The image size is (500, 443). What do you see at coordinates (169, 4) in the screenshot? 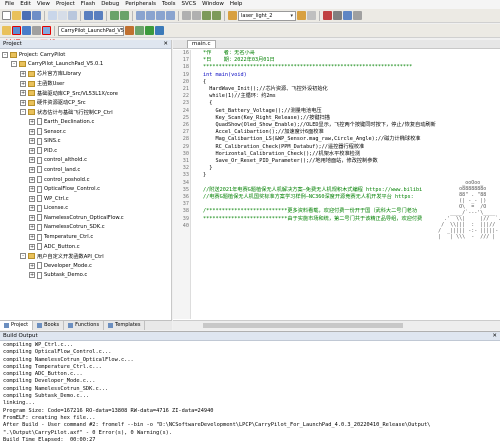
I see `menu-tools: Tools` at bounding box center [169, 4].